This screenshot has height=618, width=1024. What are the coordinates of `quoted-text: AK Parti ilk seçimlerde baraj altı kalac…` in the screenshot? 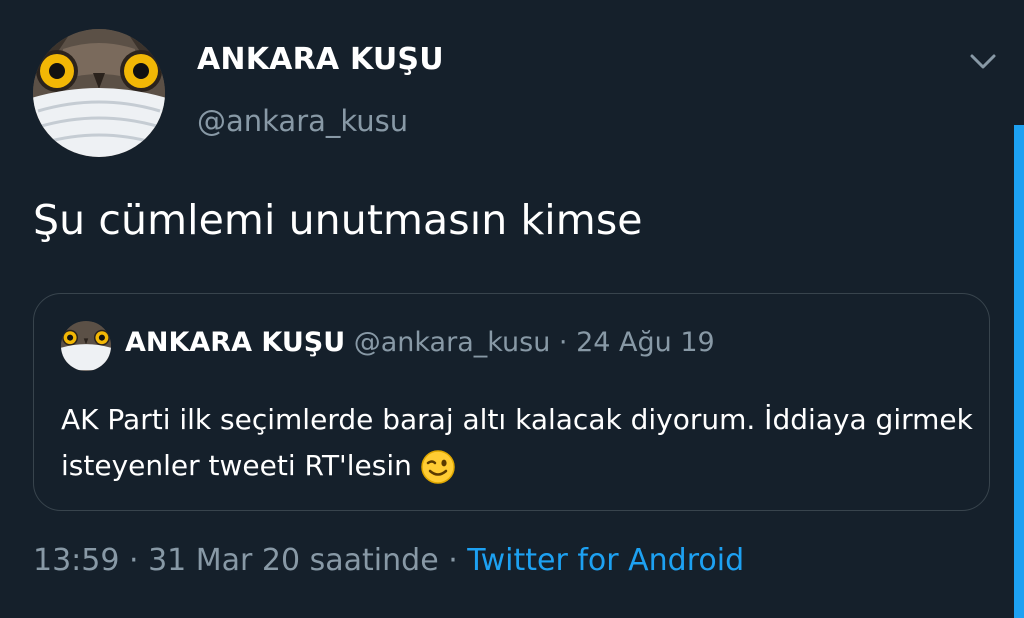 It's located at (521, 443).